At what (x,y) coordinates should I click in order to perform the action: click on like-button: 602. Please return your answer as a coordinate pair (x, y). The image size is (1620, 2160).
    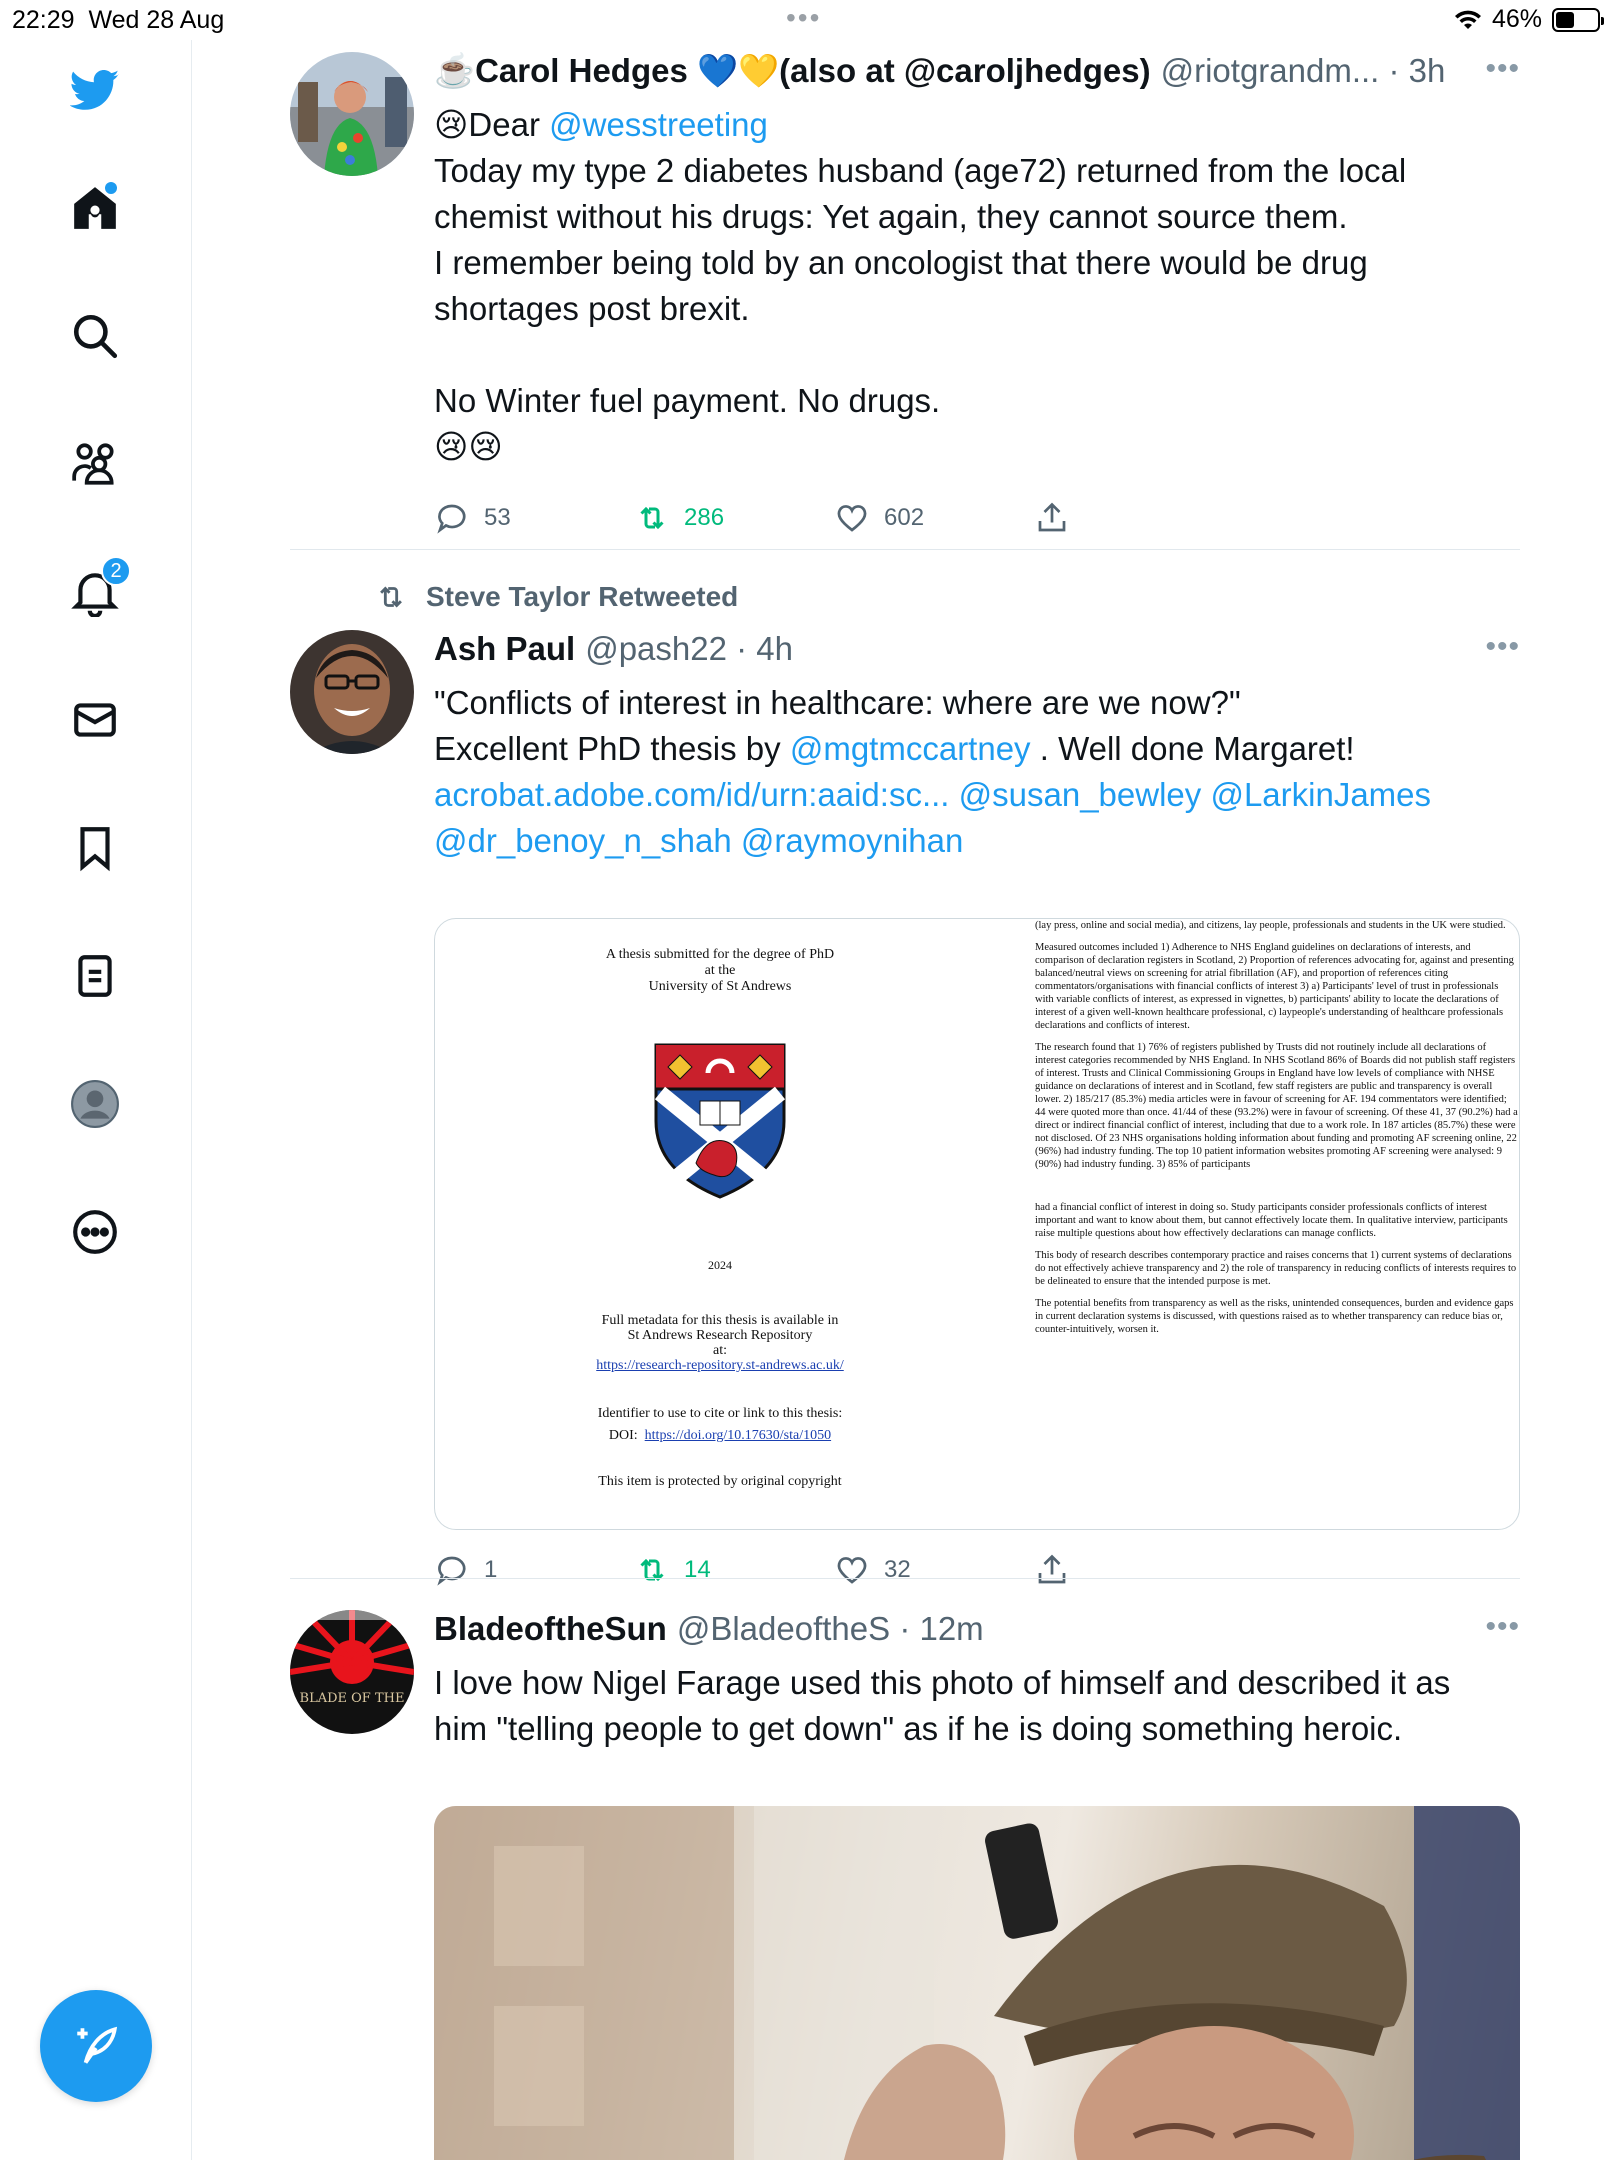
    Looking at the image, I should click on (934, 518).